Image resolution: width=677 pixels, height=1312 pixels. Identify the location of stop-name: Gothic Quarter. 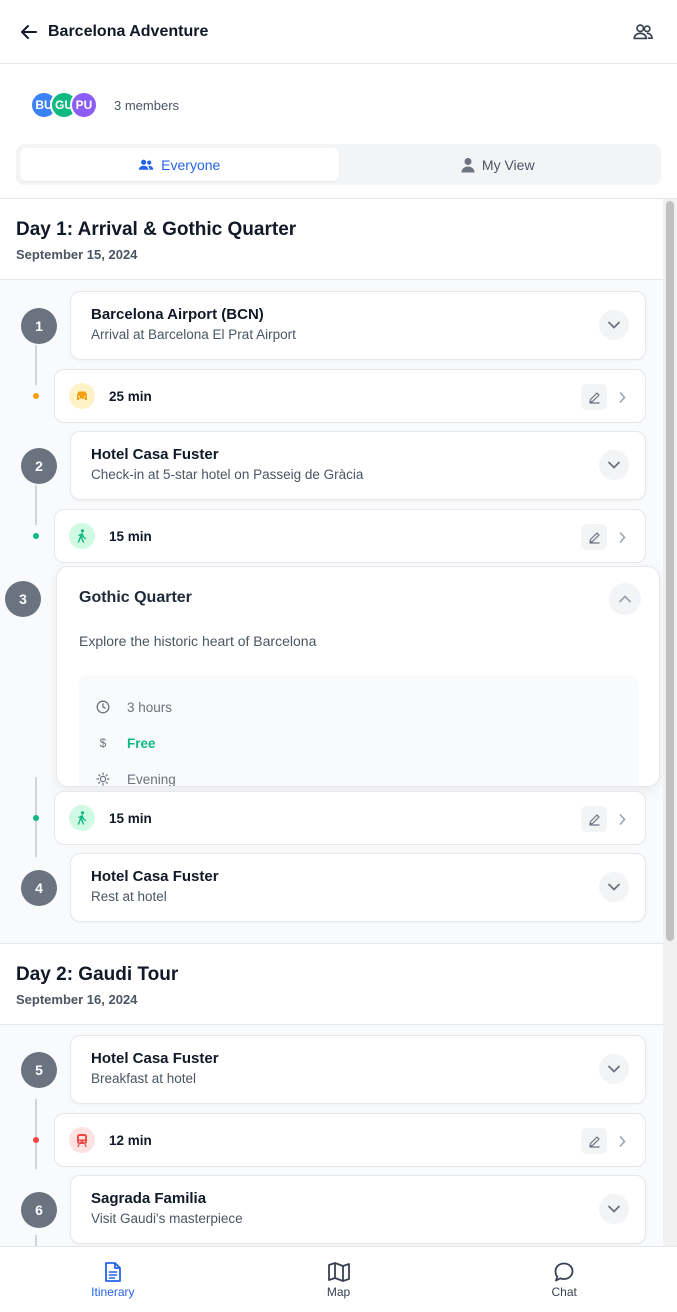
(135, 597).